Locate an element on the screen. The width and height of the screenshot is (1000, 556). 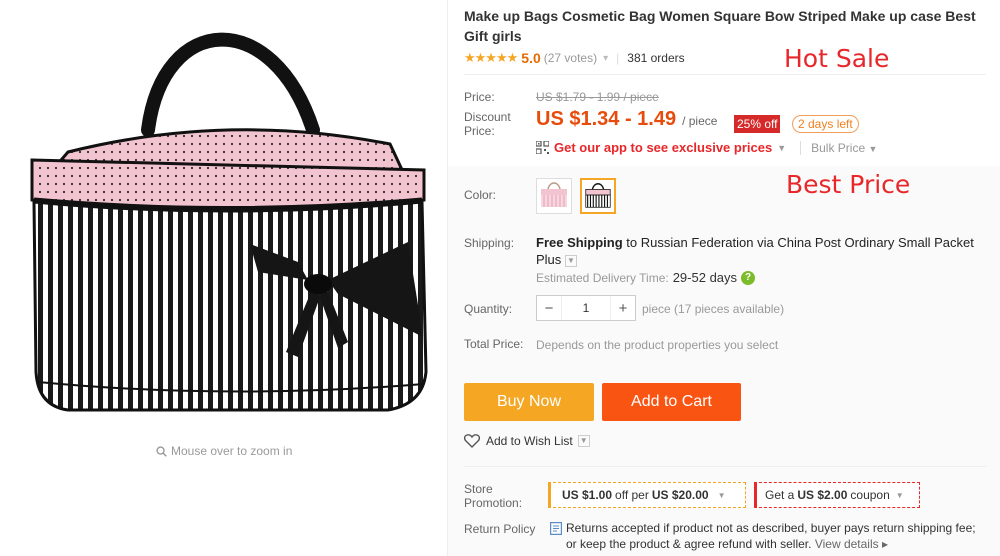
discount-price-row: US $1.34 - 1.49 / piece is located at coordinates (626, 119).